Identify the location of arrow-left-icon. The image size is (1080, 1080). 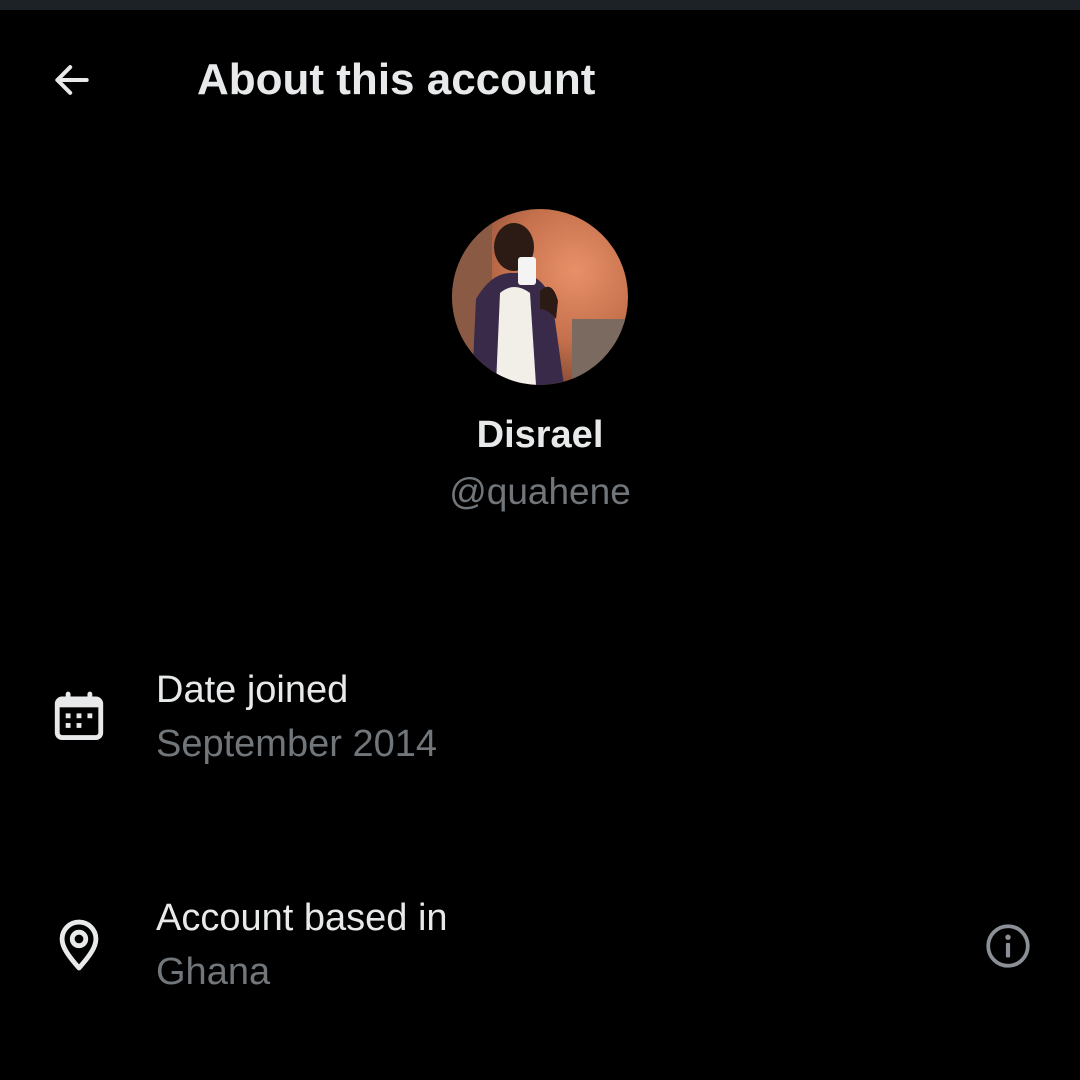
(72, 80).